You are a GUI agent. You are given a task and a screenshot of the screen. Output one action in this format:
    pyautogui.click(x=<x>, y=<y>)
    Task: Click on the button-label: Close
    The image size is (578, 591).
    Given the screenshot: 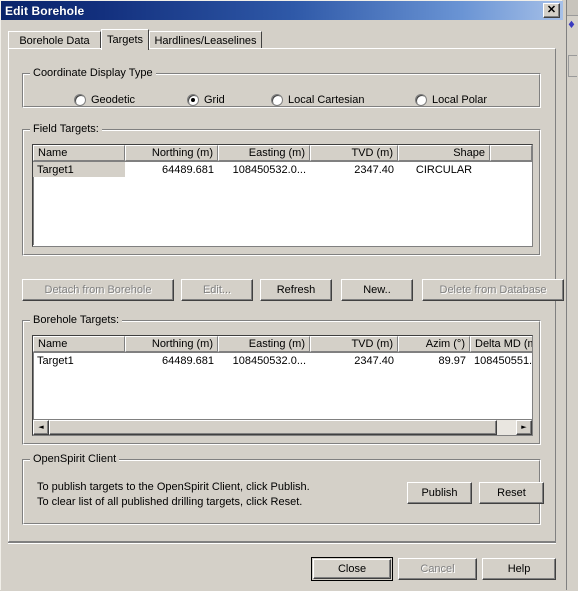 What is the action you would take?
    pyautogui.click(x=352, y=569)
    